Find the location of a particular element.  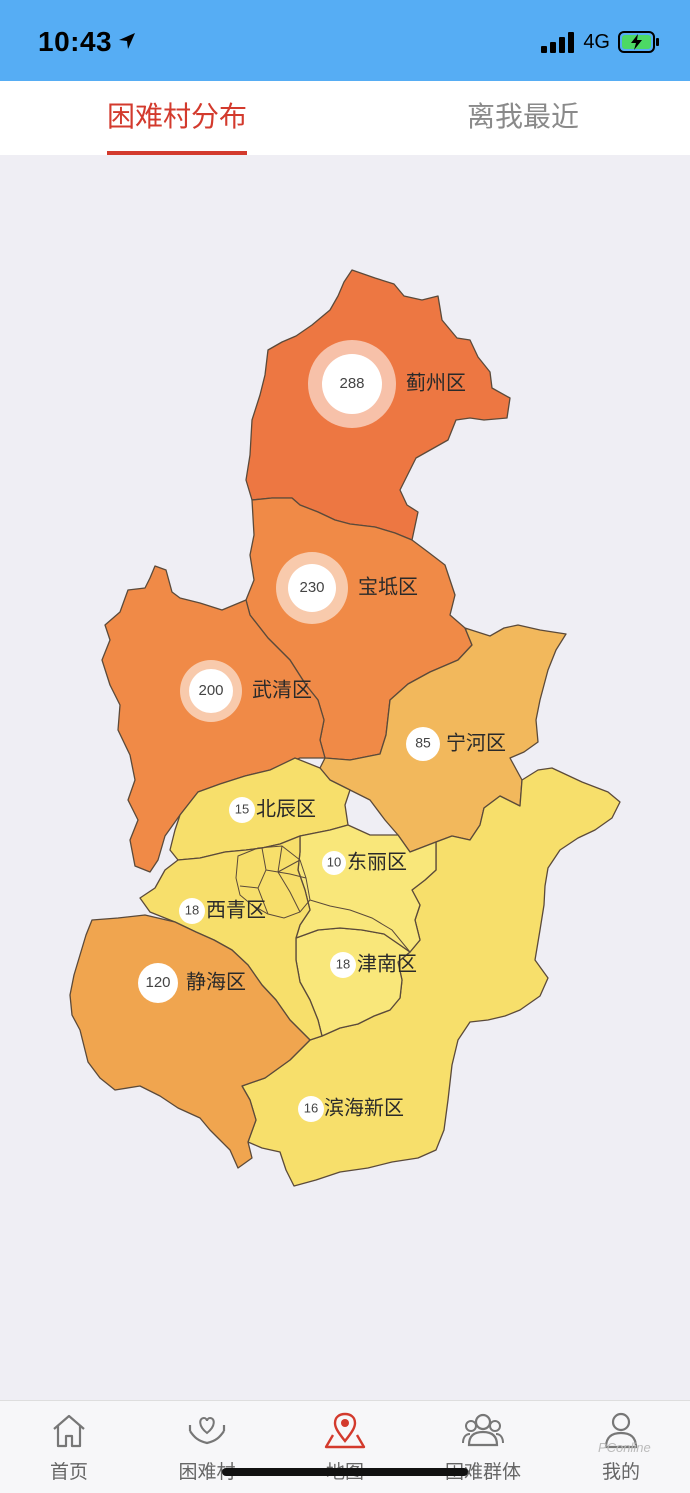

count-jinnan: 18 is located at coordinates (343, 963).